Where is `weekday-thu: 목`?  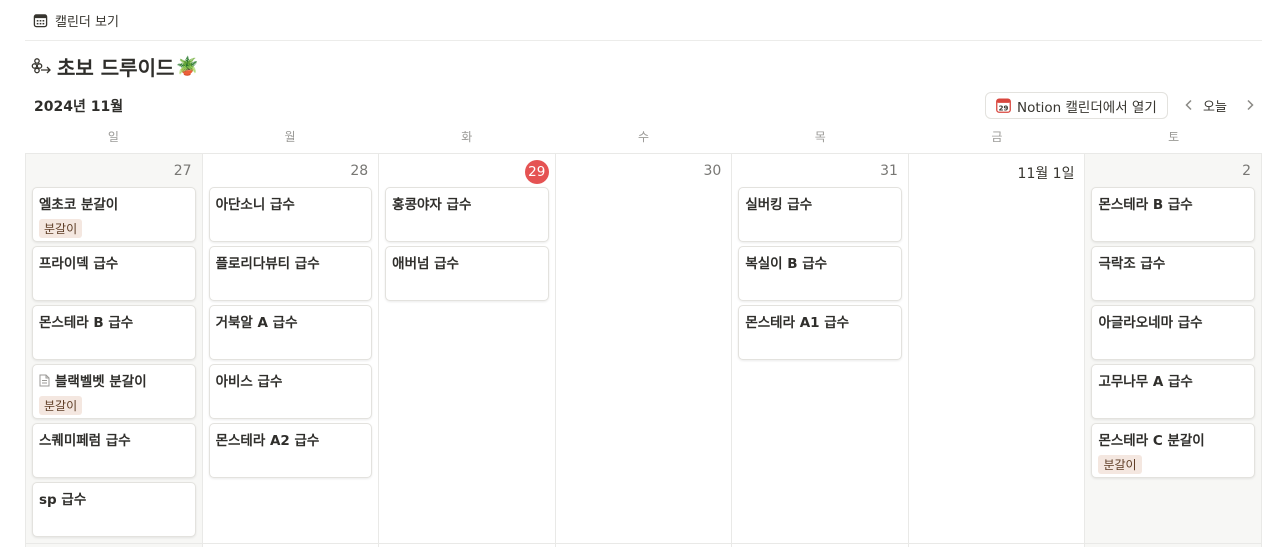 weekday-thu: 목 is located at coordinates (820, 137).